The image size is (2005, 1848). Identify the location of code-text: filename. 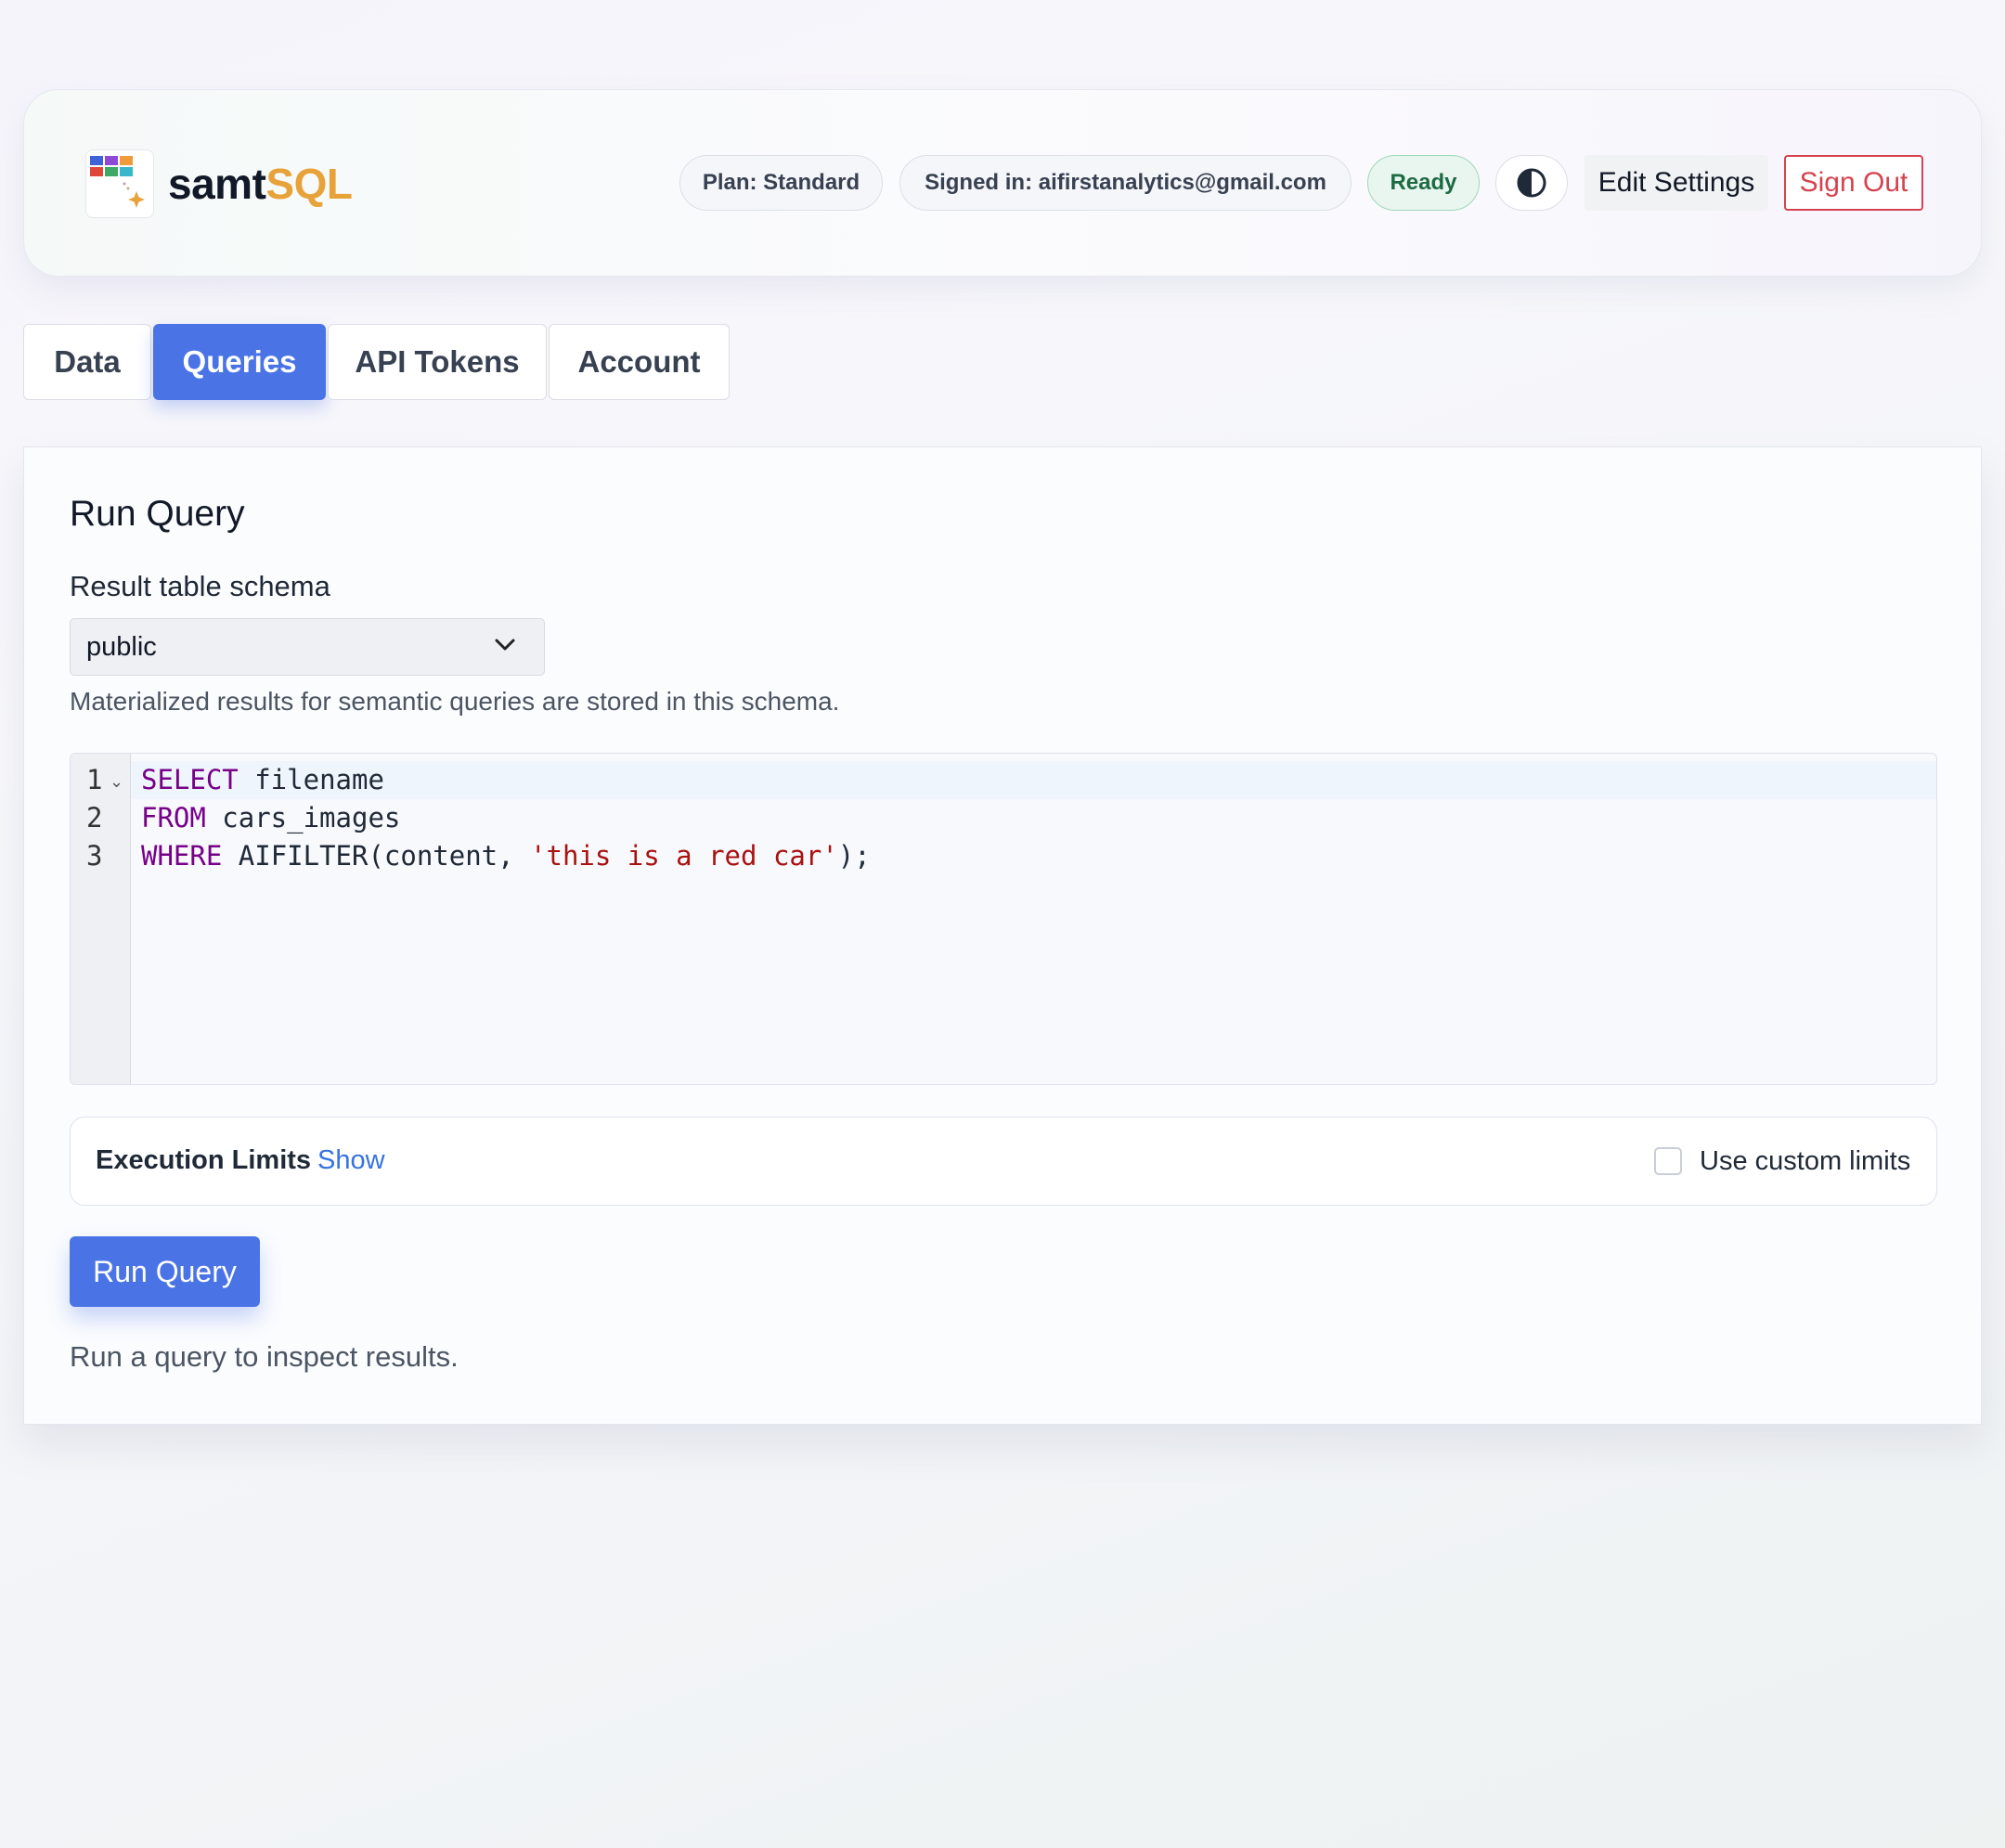
(311, 779).